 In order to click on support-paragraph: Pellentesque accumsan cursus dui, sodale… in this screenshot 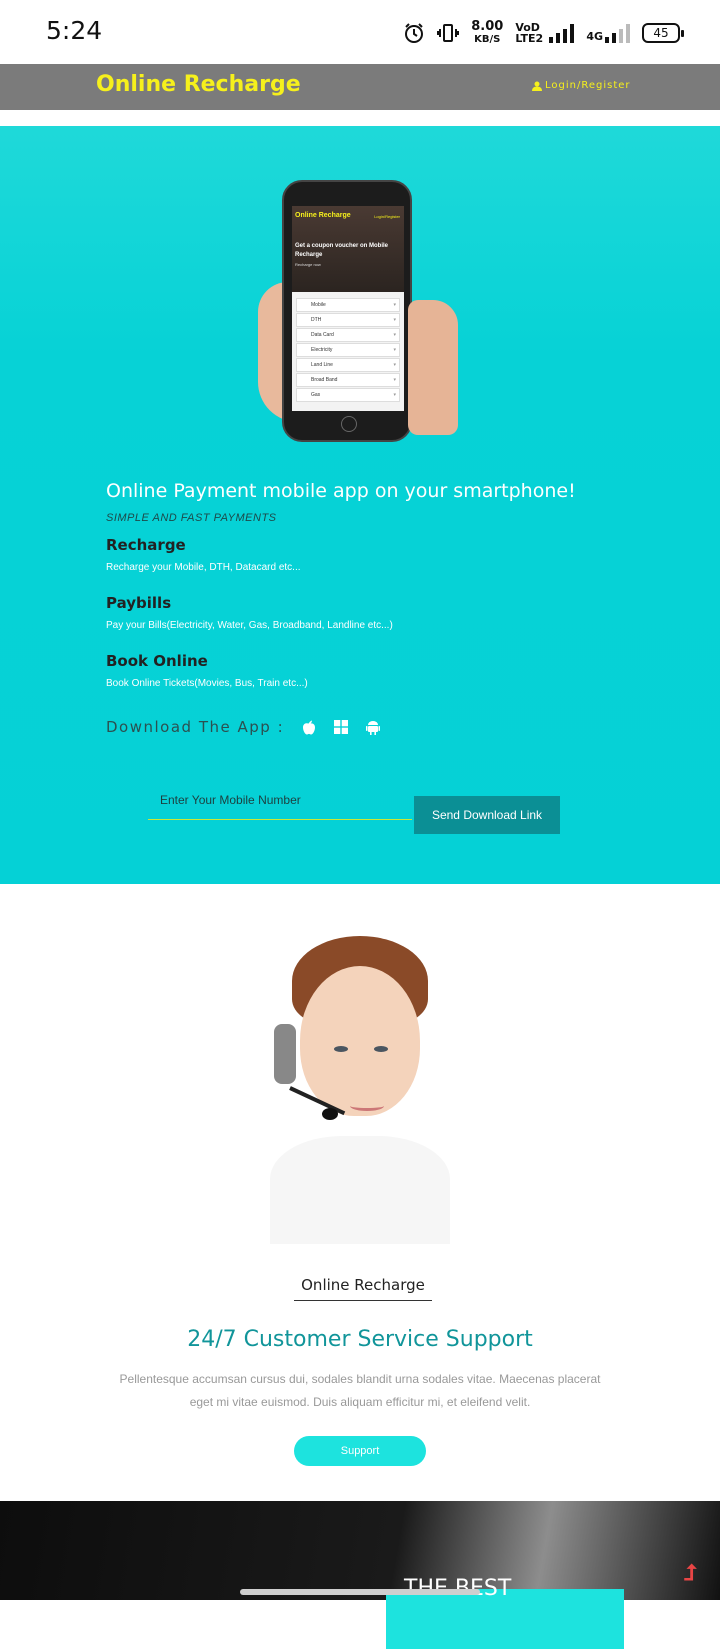, I will do `click(360, 1390)`.